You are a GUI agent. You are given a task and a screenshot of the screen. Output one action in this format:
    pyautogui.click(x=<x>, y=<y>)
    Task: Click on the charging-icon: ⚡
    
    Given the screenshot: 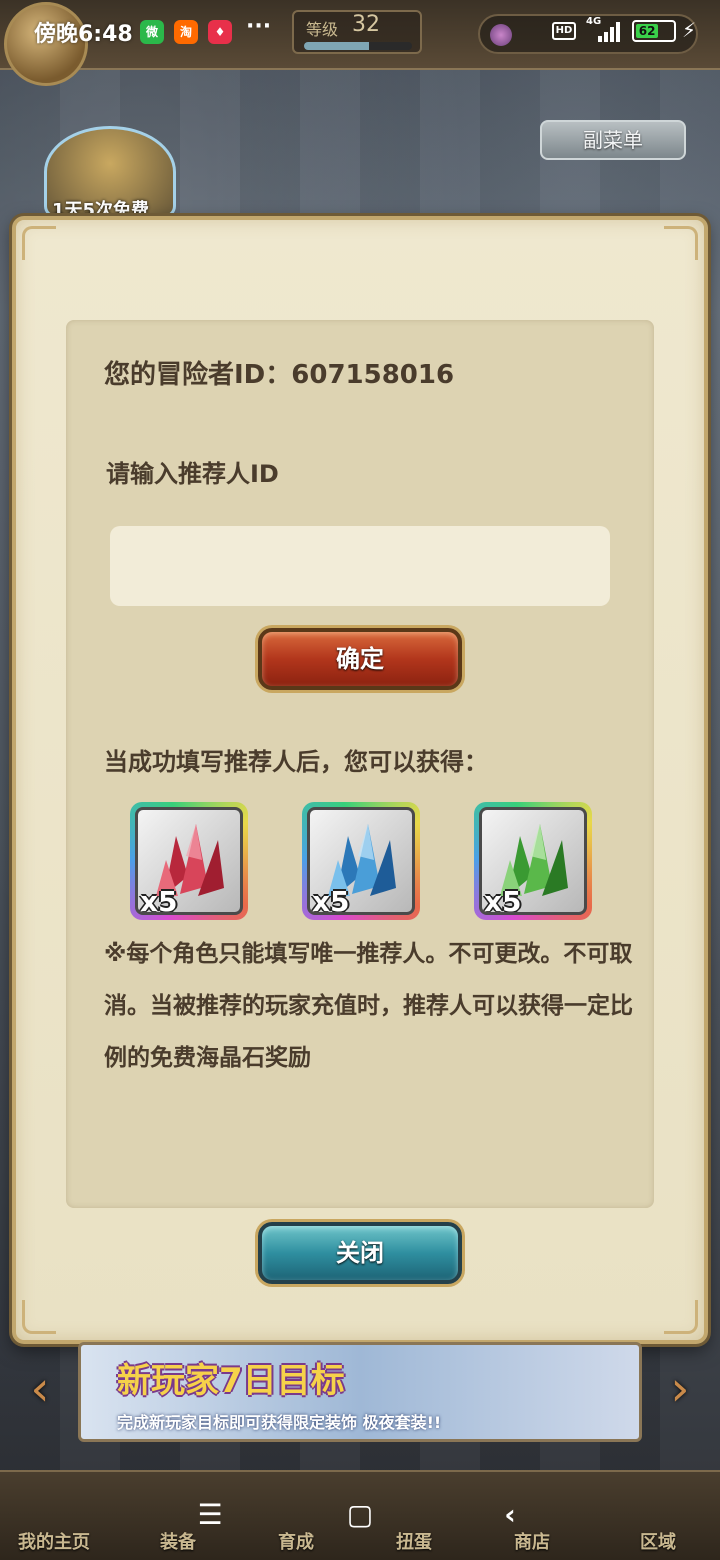 What is the action you would take?
    pyautogui.click(x=689, y=30)
    